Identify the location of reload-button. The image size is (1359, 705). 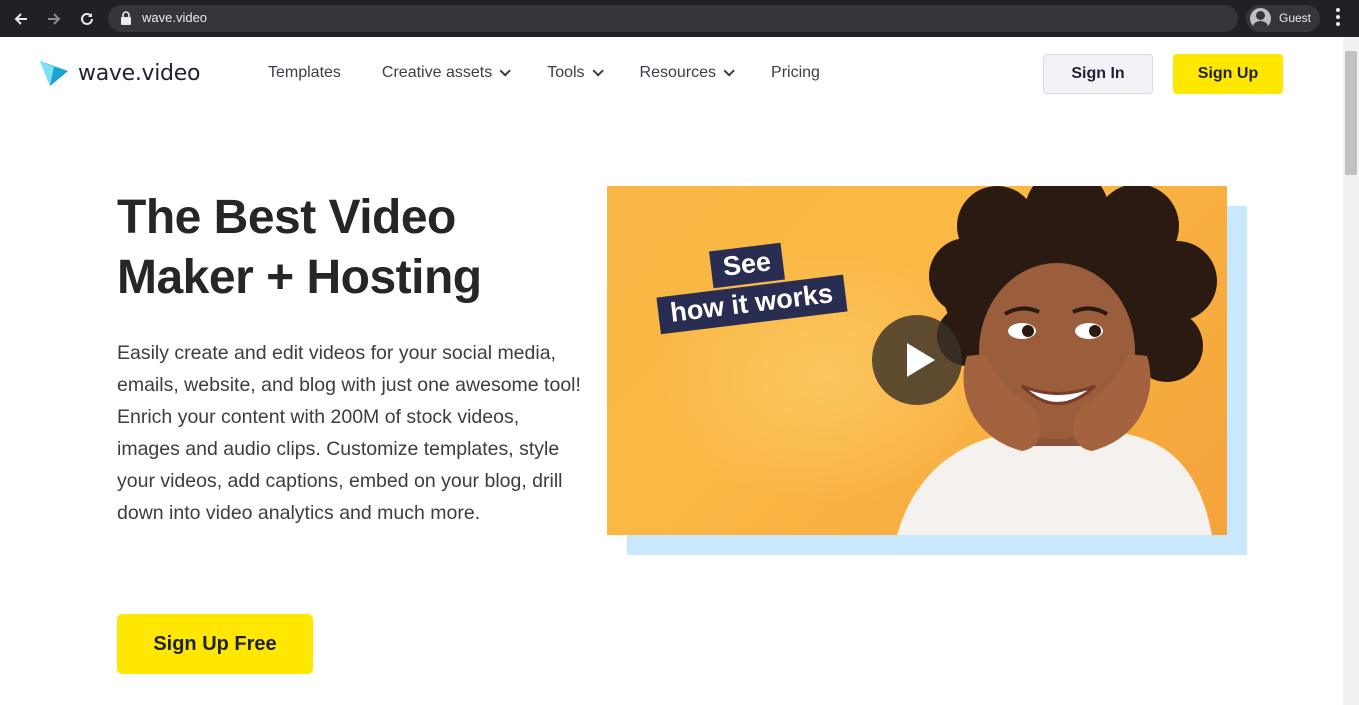
(87, 19).